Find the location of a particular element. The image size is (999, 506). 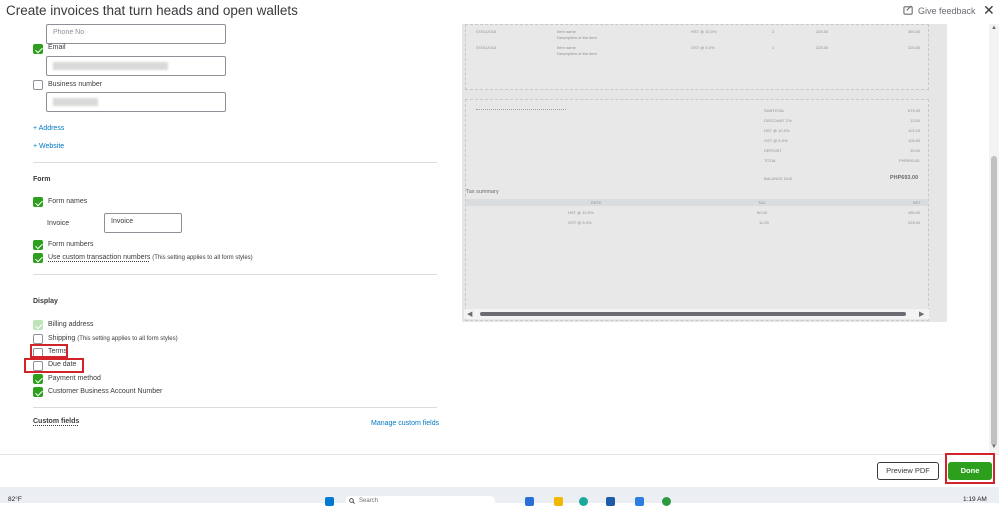

taskbar-clock: 1:19 AM is located at coordinates (975, 499).